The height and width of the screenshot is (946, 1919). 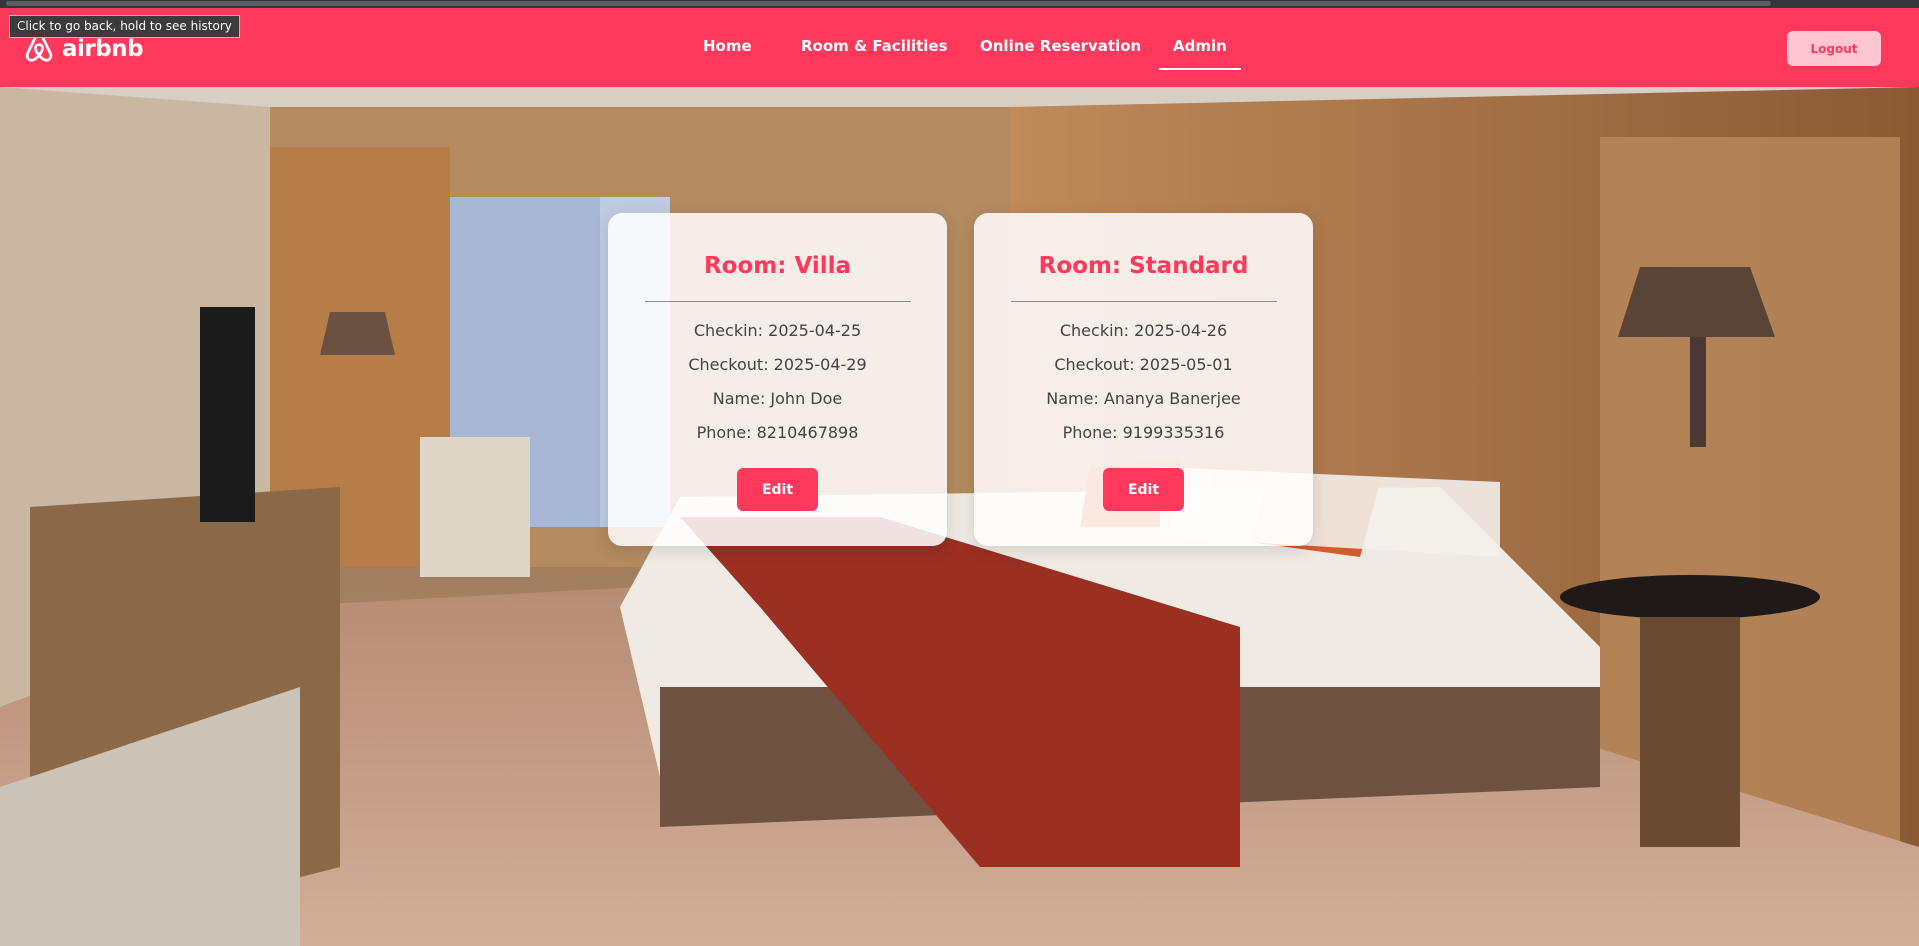 What do you see at coordinates (888, 3) in the screenshot?
I see `browser-tab-strip` at bounding box center [888, 3].